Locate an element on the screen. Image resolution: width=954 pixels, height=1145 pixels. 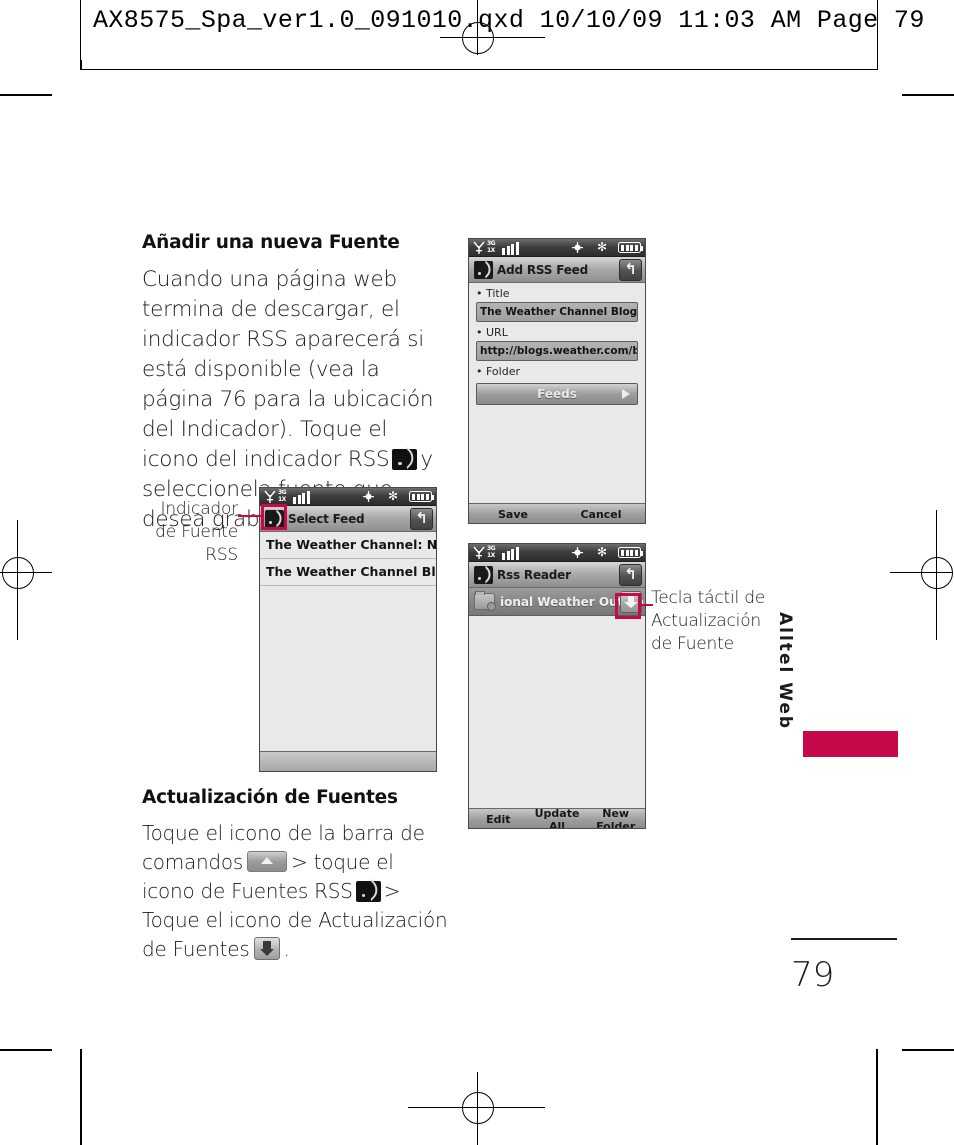
folder-select: Feeds is located at coordinates (557, 394).